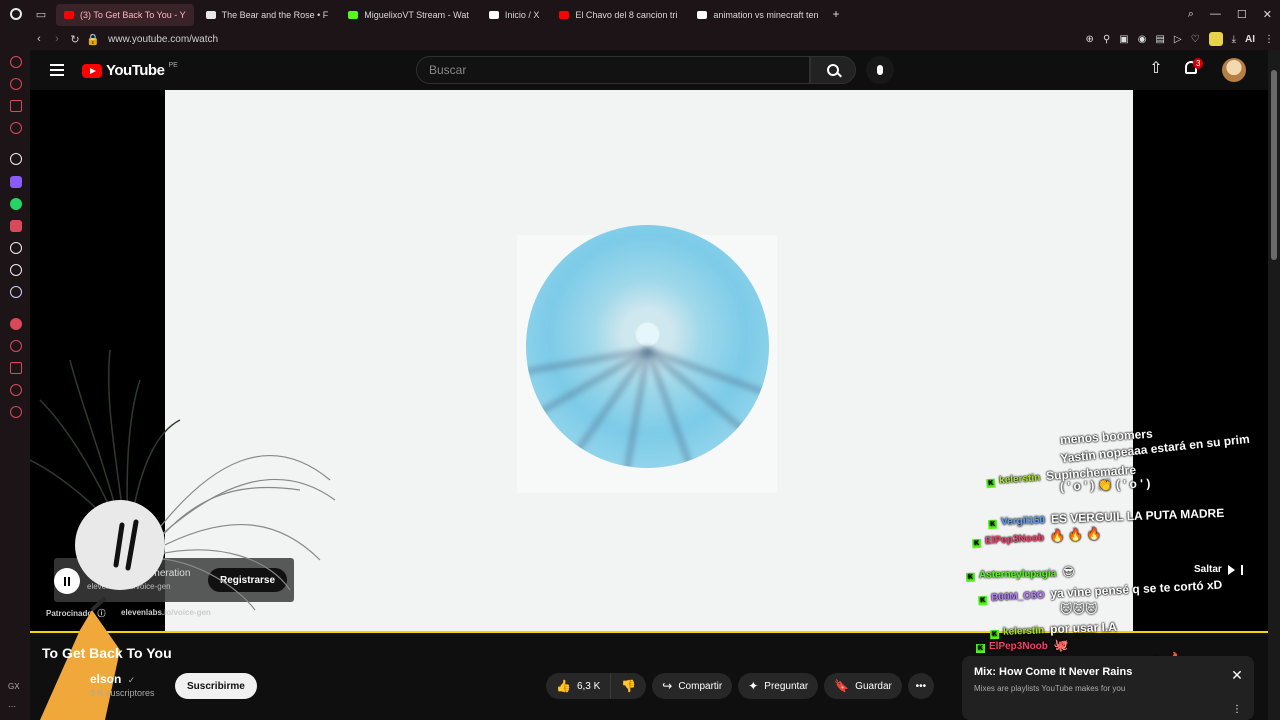  I want to click on browser-tab: The Bear and the Rose • F, so click(267, 15).